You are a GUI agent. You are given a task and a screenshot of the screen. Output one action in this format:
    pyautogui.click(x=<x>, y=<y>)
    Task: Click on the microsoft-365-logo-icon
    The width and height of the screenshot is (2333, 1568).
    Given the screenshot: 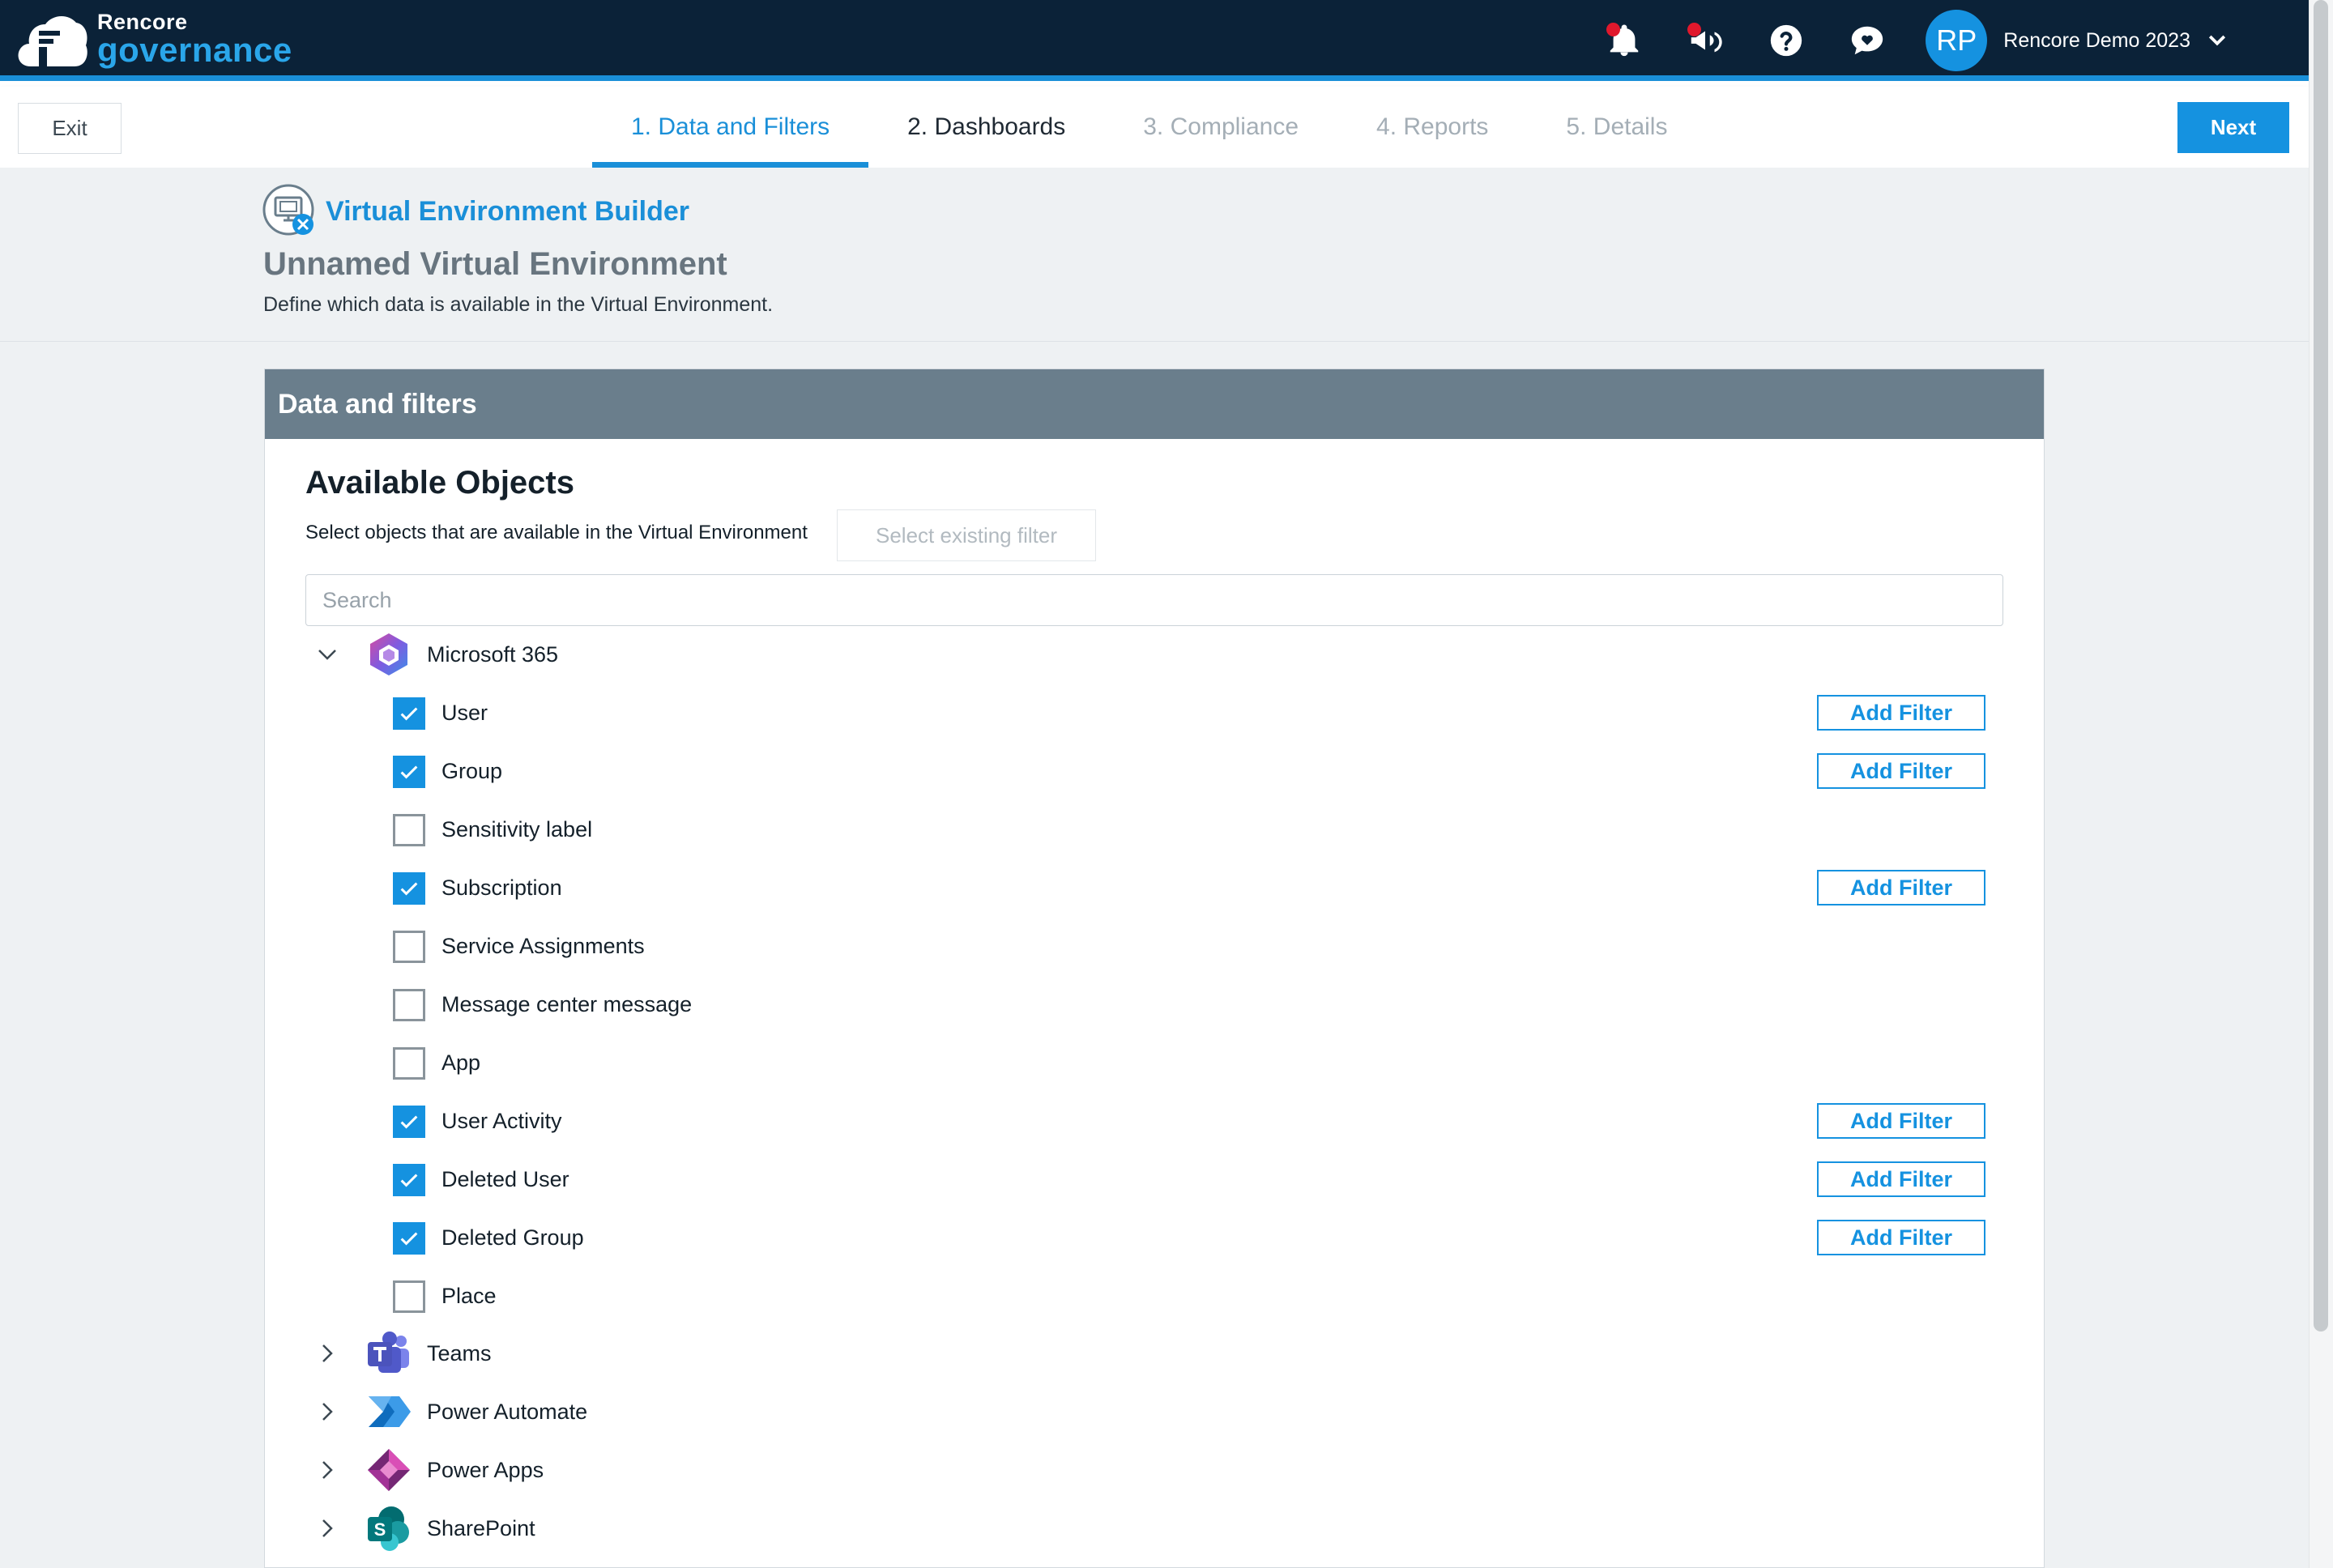 What is the action you would take?
    pyautogui.click(x=388, y=654)
    